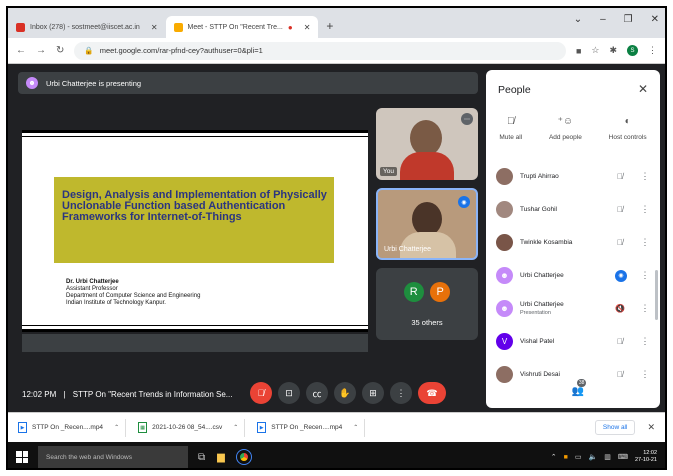 The height and width of the screenshot is (476, 673). I want to click on show-all-button: Show all, so click(615, 427).